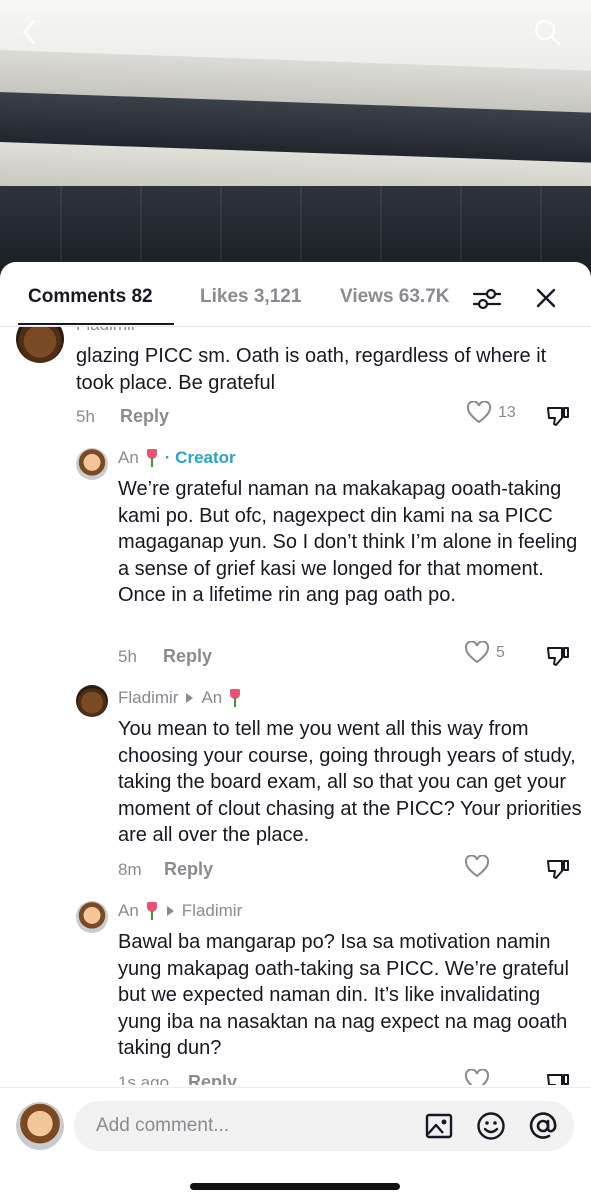 The width and height of the screenshot is (591, 1201). I want to click on like-button: 13, so click(491, 413).